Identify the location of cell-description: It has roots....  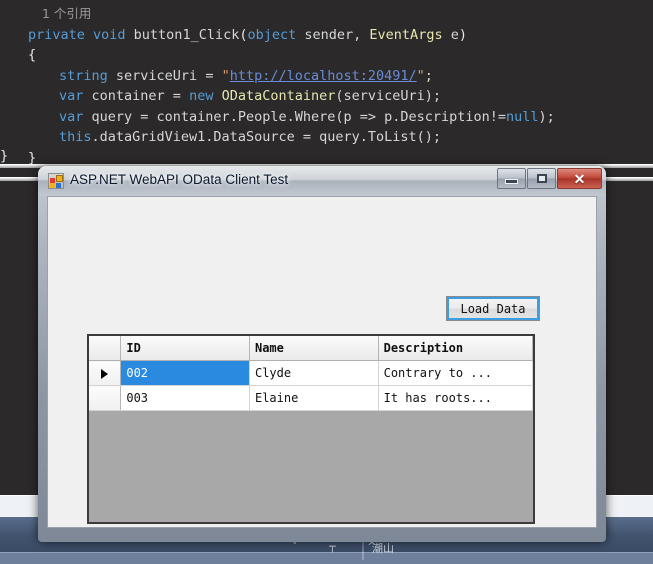
(455, 398).